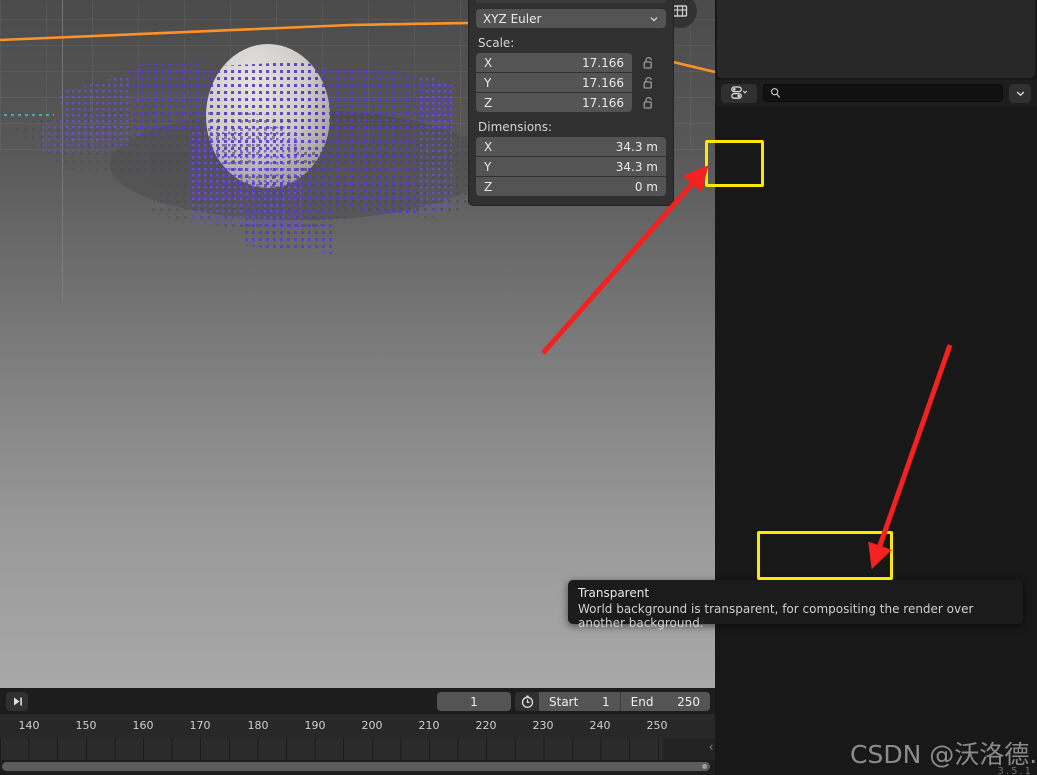 This screenshot has height=775, width=1037. I want to click on version-label: 3.5.1, so click(1015, 770).